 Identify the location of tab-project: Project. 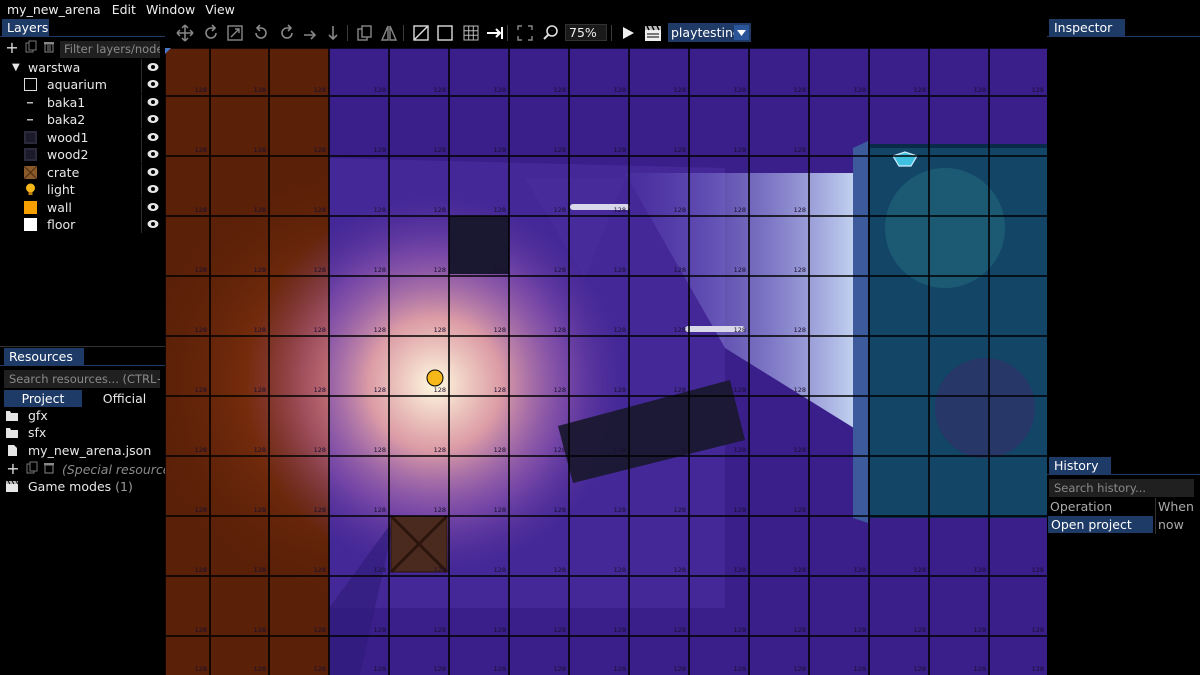
(43, 398).